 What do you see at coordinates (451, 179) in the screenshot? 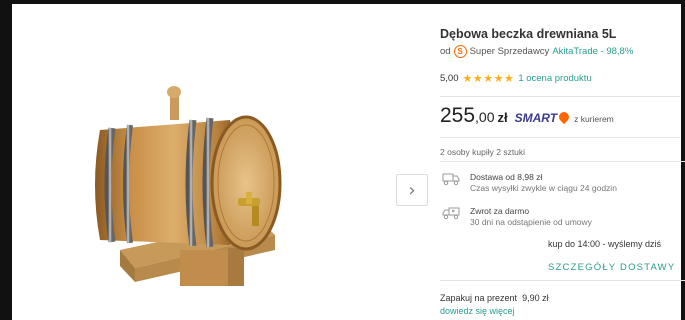
I see `truck-icon` at bounding box center [451, 179].